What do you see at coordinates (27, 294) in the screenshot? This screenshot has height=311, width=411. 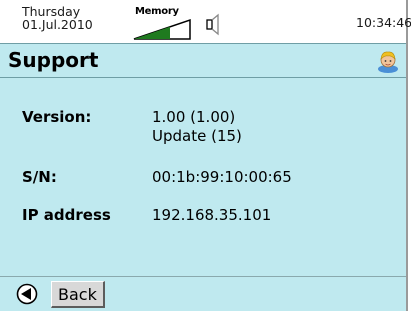 I see `back-arrow-icon` at bounding box center [27, 294].